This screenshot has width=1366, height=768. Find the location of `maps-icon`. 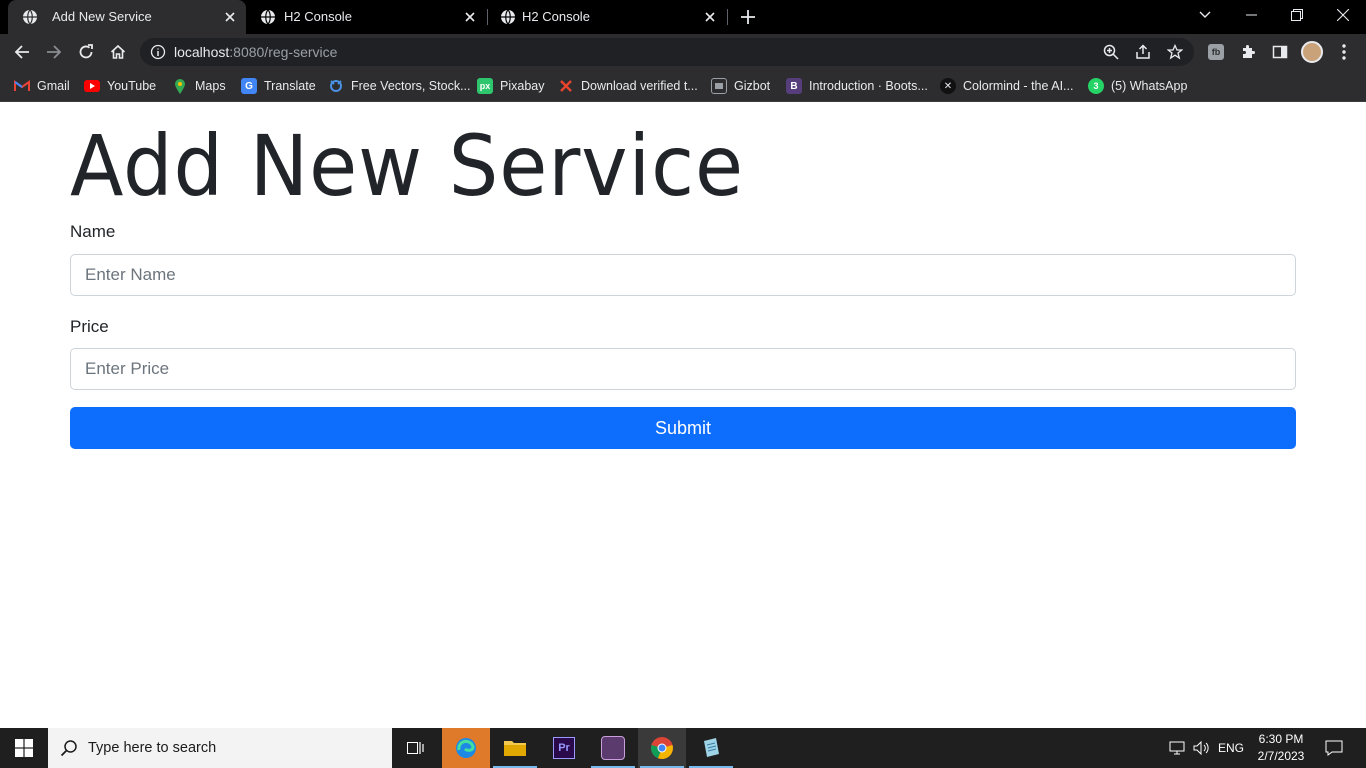

maps-icon is located at coordinates (180, 86).